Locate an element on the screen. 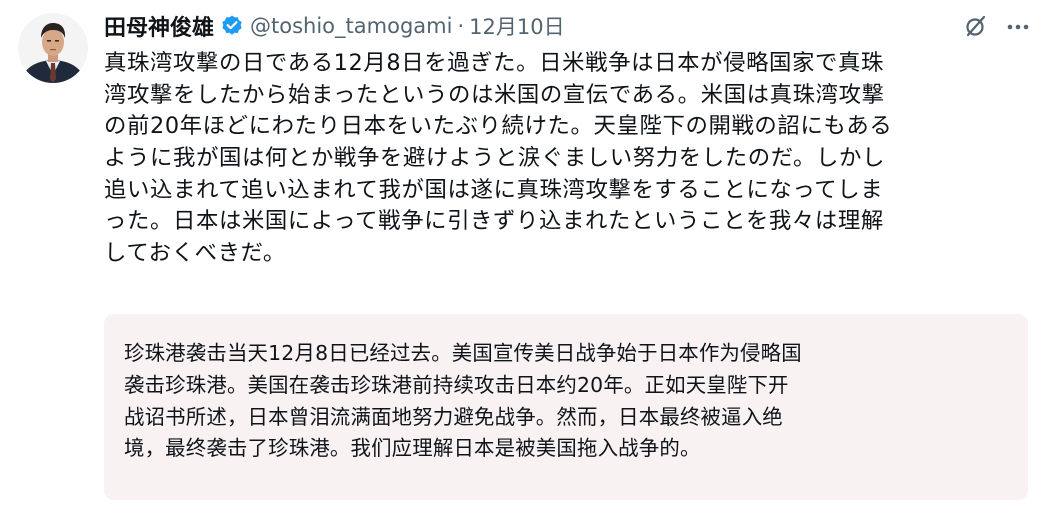 Image resolution: width=1046 pixels, height=522 pixels. translation-text-line: 珍珠港袭击当天12月8日已经过去。美国宣传美日战争始于日本作为侵略国 is located at coordinates (463, 353).